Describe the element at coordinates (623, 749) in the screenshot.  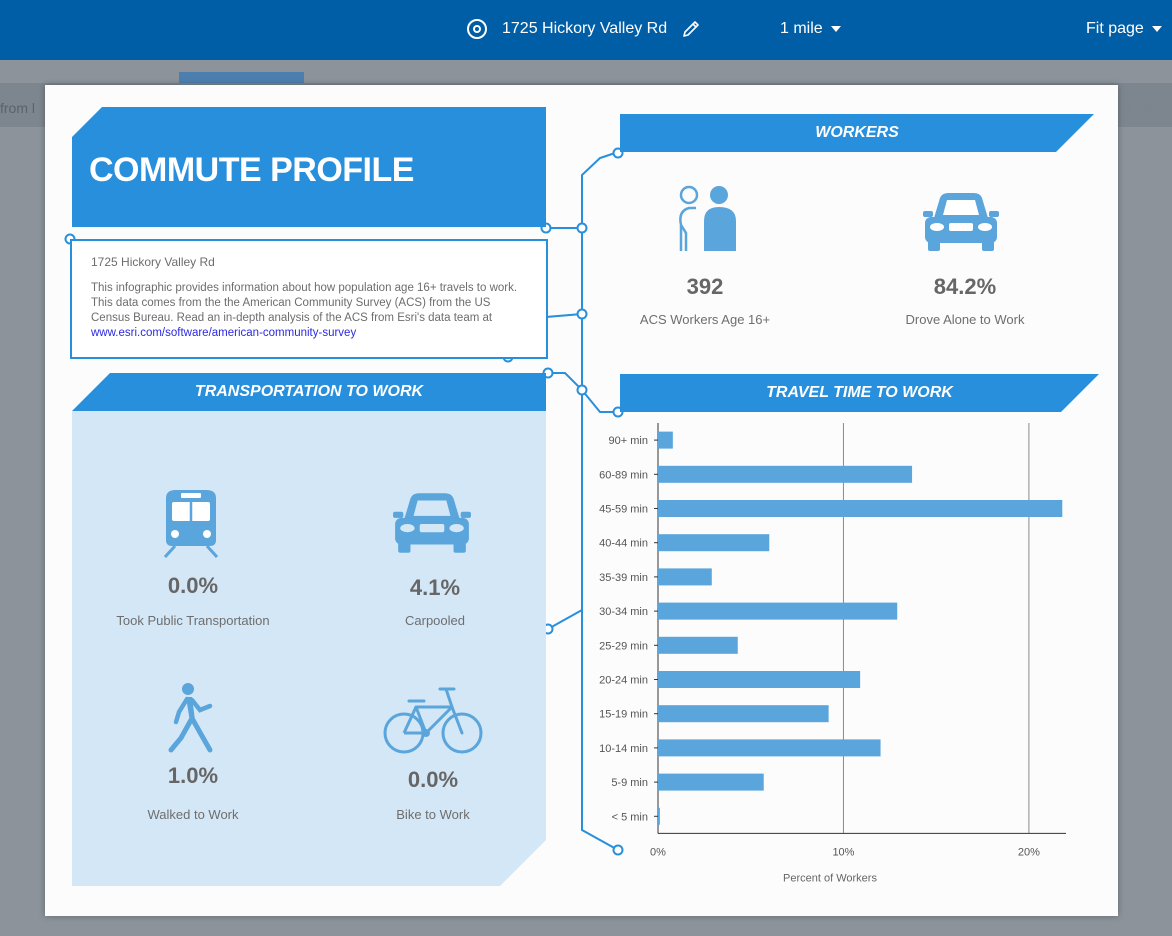
I see `y-tick-label: 10-14 min` at that location.